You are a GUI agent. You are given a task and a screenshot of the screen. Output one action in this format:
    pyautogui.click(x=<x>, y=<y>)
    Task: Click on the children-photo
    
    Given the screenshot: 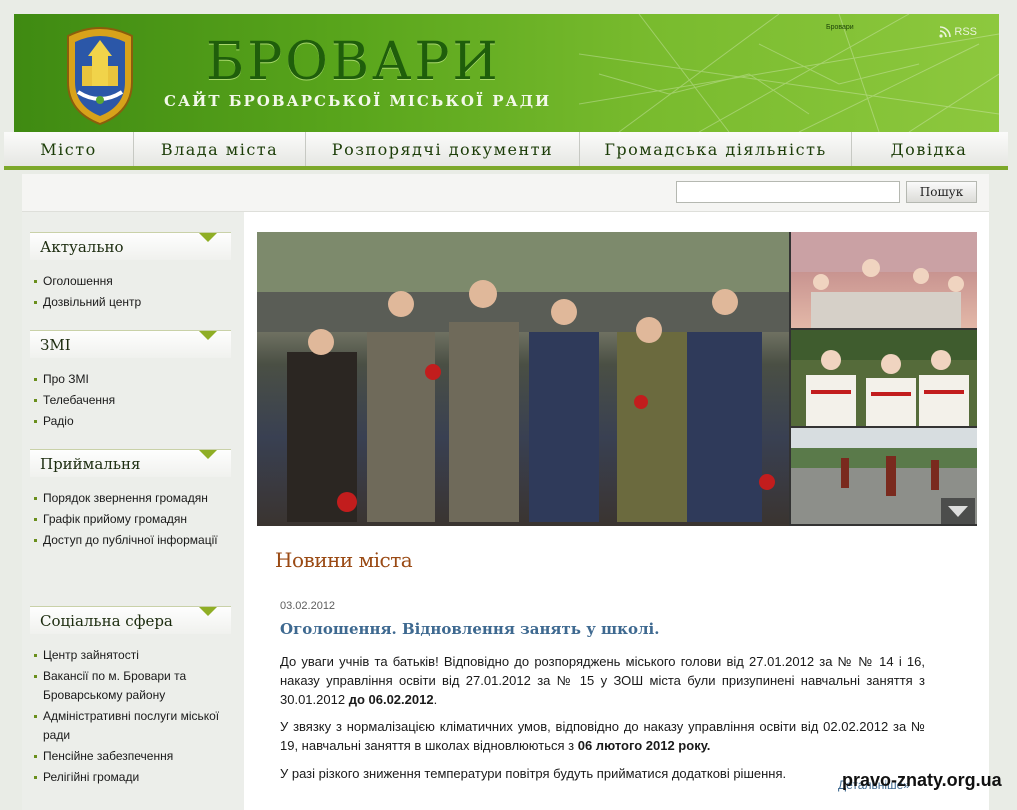 What is the action you would take?
    pyautogui.click(x=884, y=280)
    